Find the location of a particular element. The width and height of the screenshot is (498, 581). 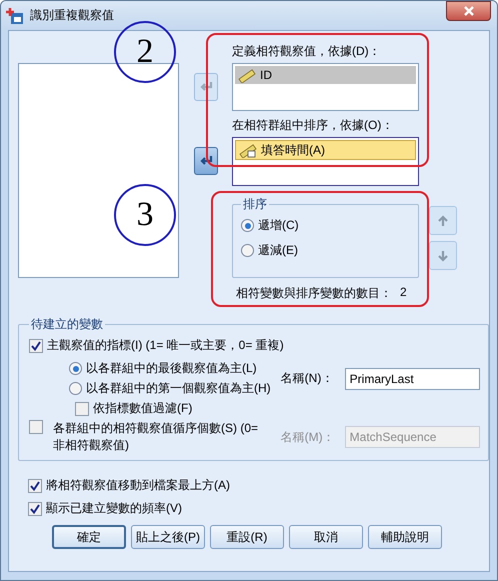

dialog-button: 確定 is located at coordinates (89, 537).